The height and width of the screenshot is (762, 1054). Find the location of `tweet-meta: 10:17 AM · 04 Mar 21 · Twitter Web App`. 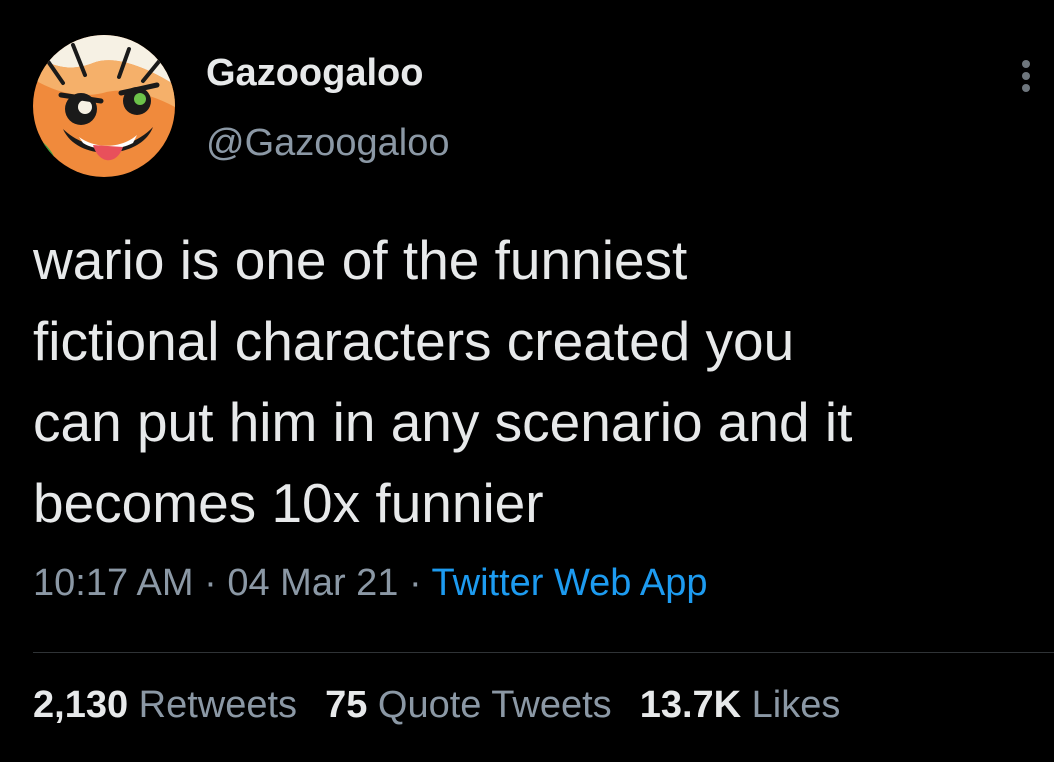

tweet-meta: 10:17 AM · 04 Mar 21 · Twitter Web App is located at coordinates (370, 583).